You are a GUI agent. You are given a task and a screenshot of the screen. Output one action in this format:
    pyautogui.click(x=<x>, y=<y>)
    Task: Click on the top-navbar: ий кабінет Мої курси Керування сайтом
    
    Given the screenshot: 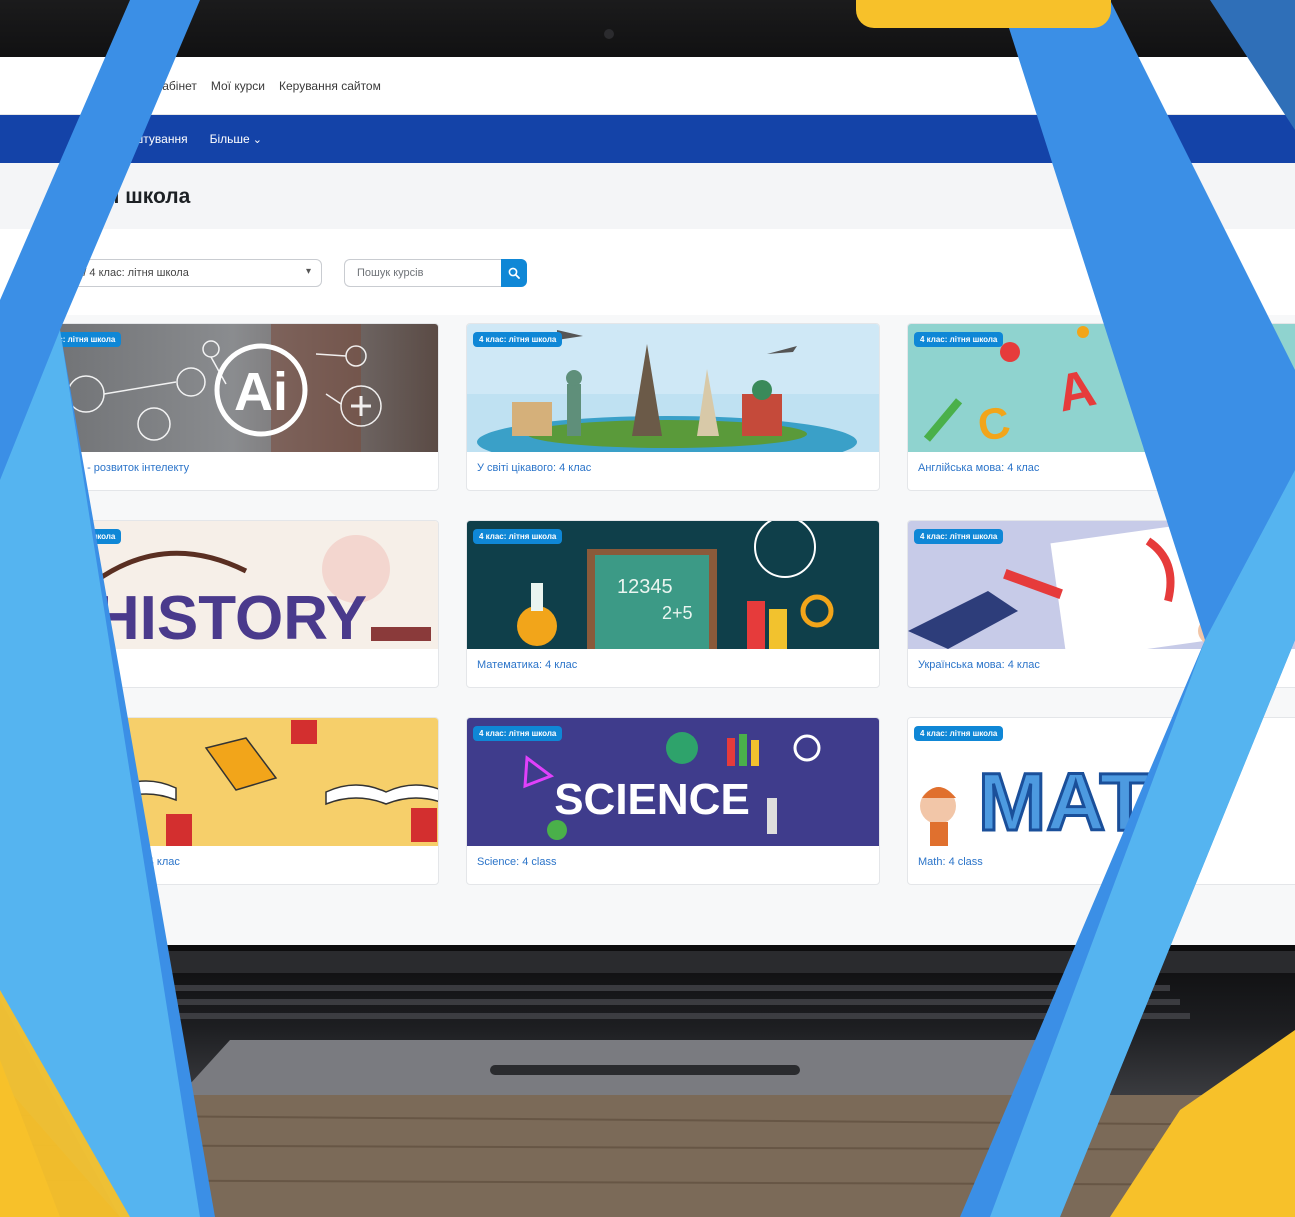 What is the action you would take?
    pyautogui.click(x=647, y=86)
    